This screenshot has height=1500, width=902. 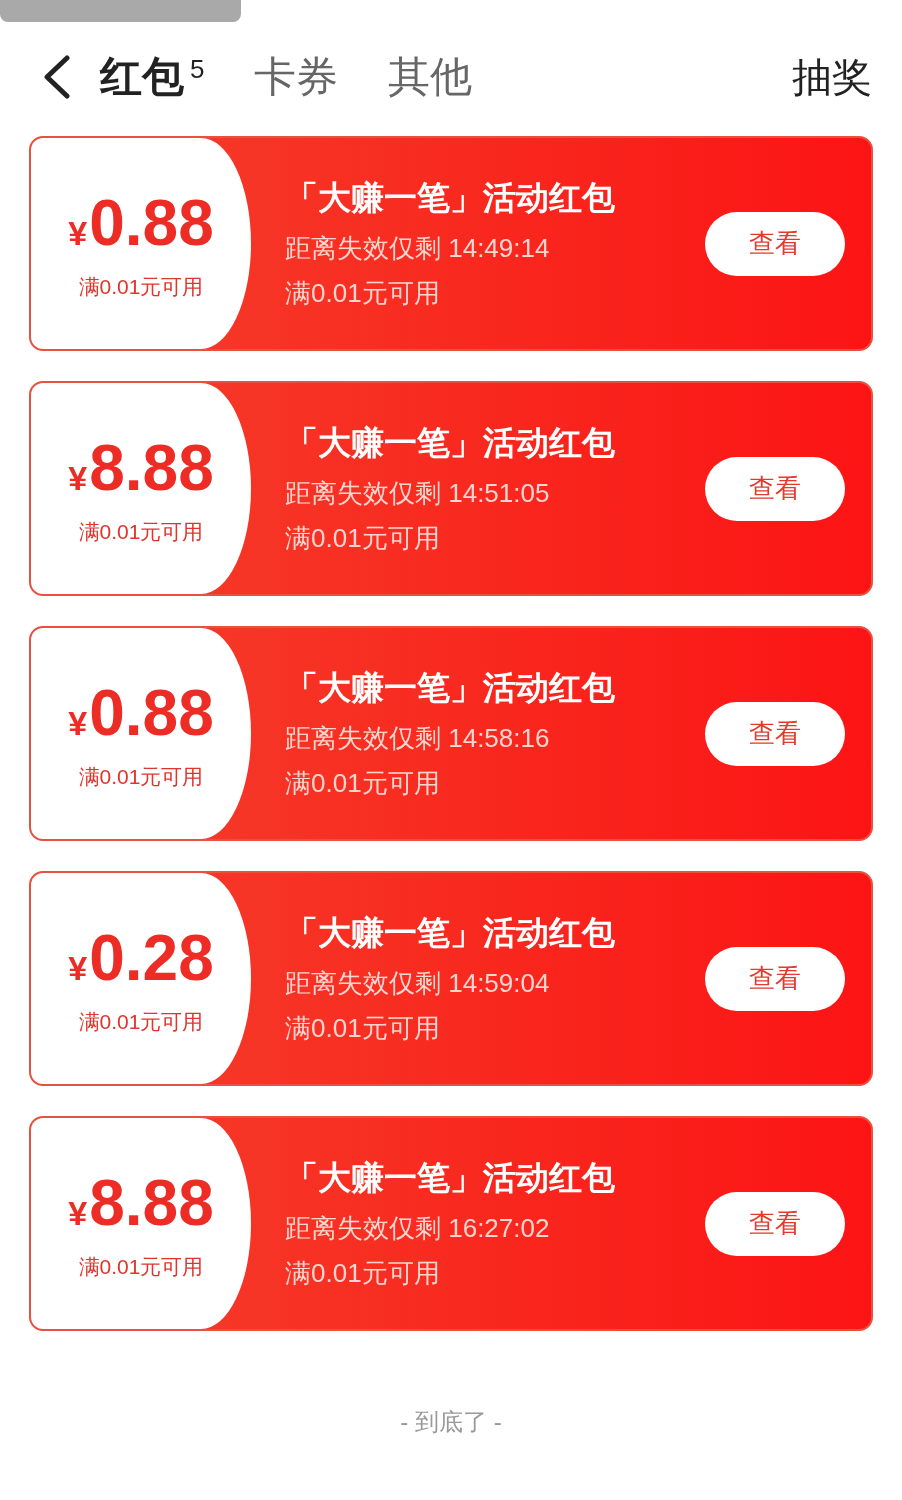 What do you see at coordinates (430, 77) in the screenshot?
I see `tab: 其他` at bounding box center [430, 77].